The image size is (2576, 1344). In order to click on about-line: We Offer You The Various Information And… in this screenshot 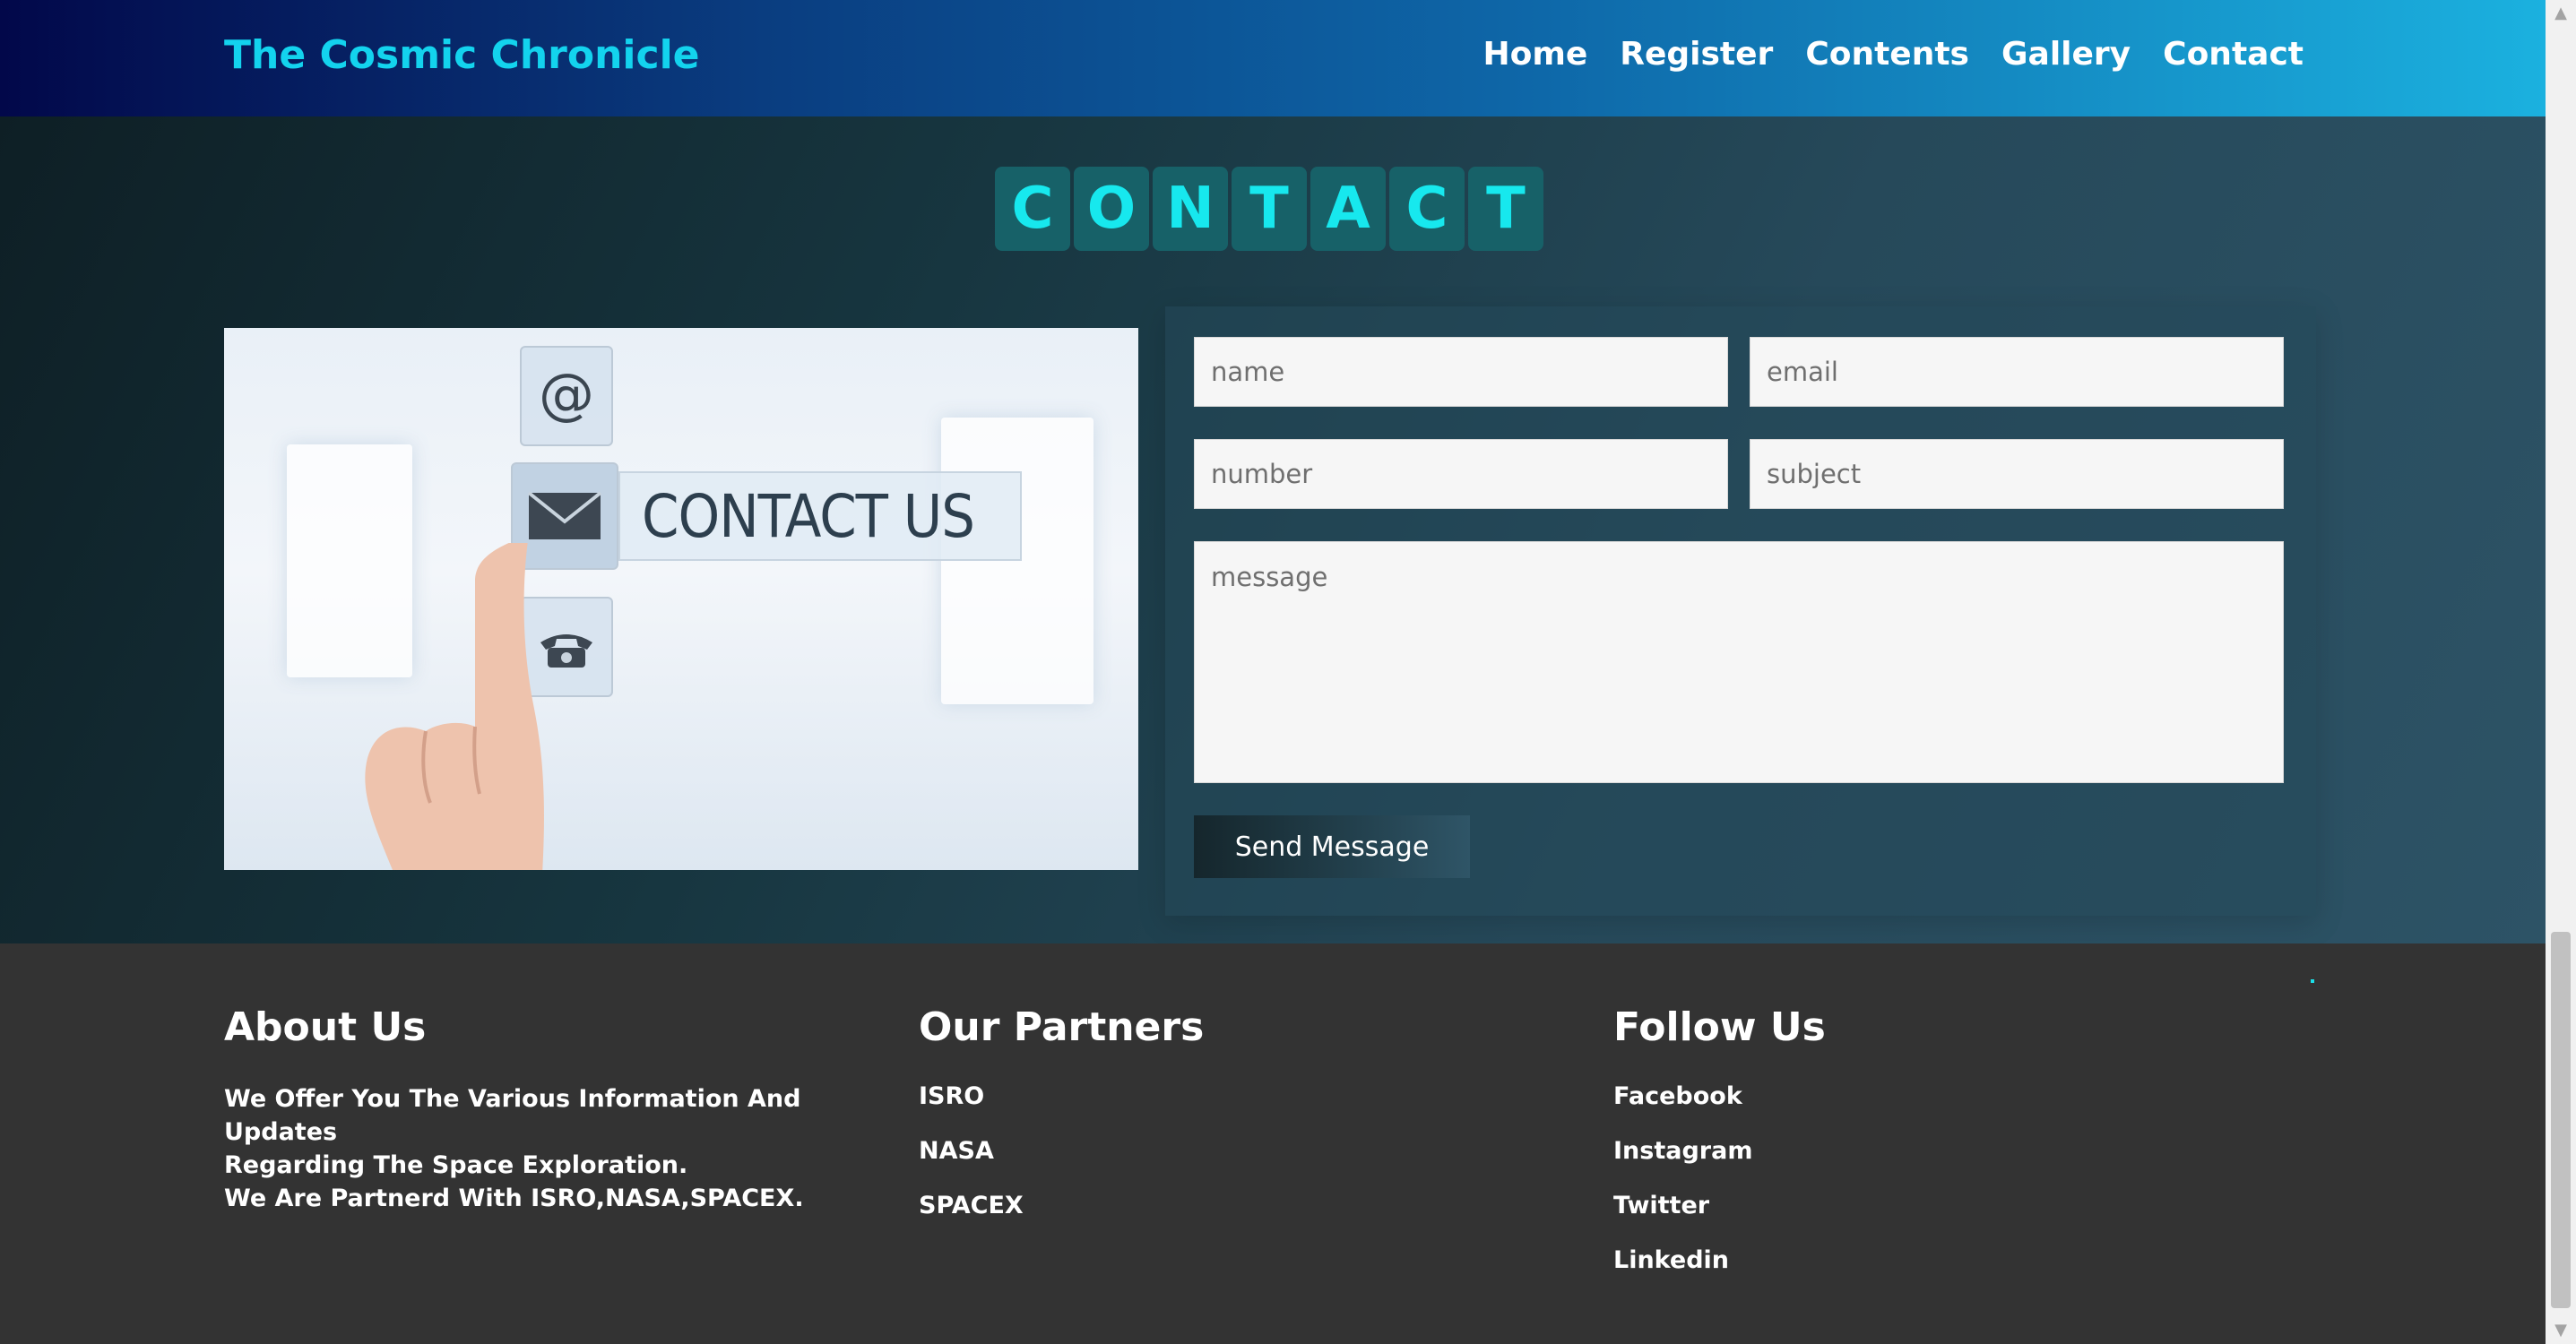, I will do `click(512, 1115)`.